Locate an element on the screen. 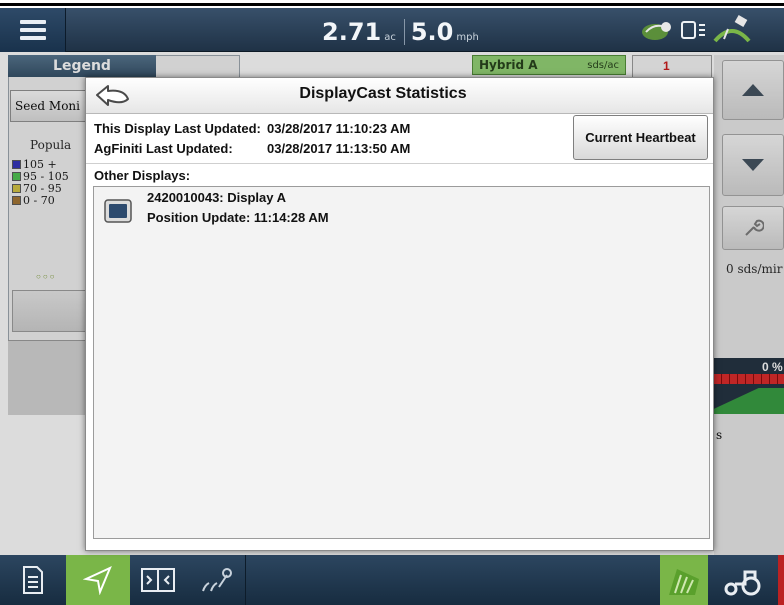  display-icon is located at coordinates (118, 211).